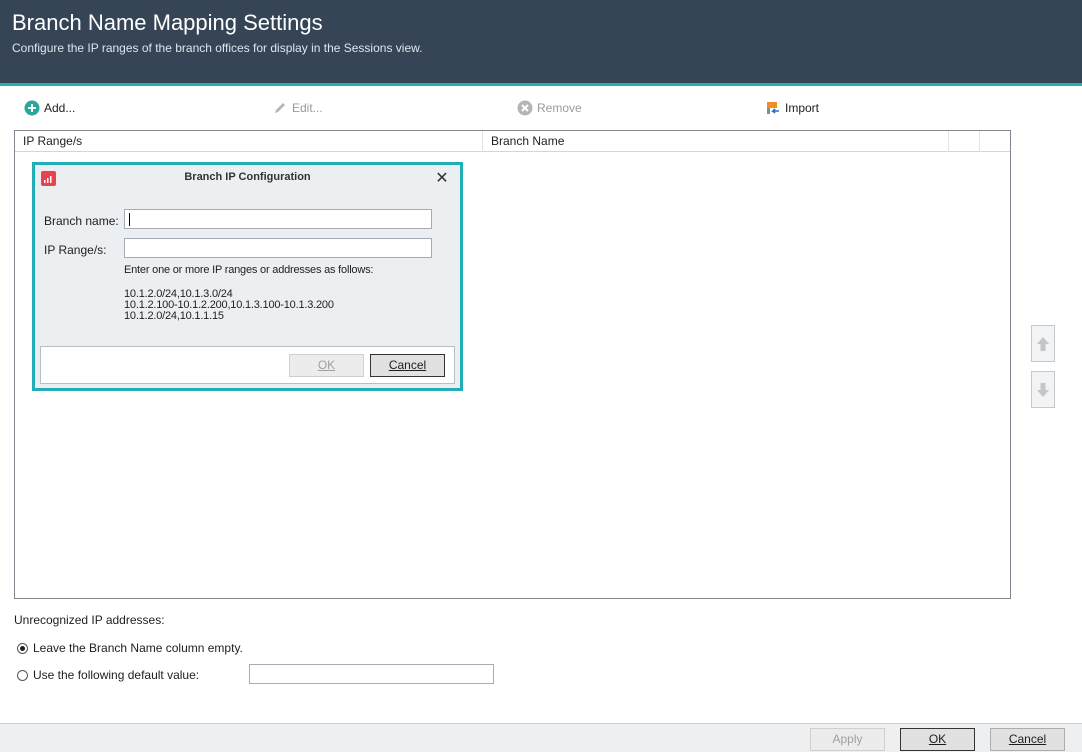 The height and width of the screenshot is (752, 1082). What do you see at coordinates (167, 22) in the screenshot?
I see `page-title: Branch Name Mapping Settings` at bounding box center [167, 22].